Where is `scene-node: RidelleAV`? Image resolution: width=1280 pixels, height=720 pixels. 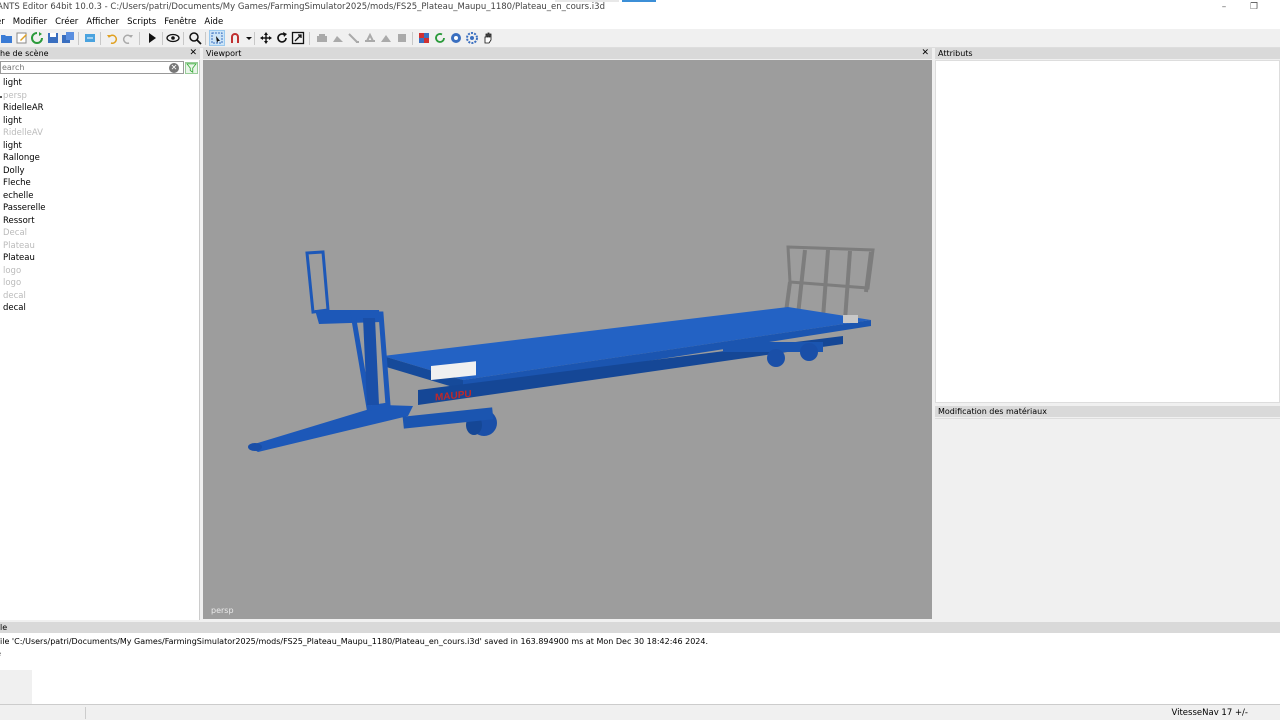 scene-node: RidelleAV is located at coordinates (24, 133).